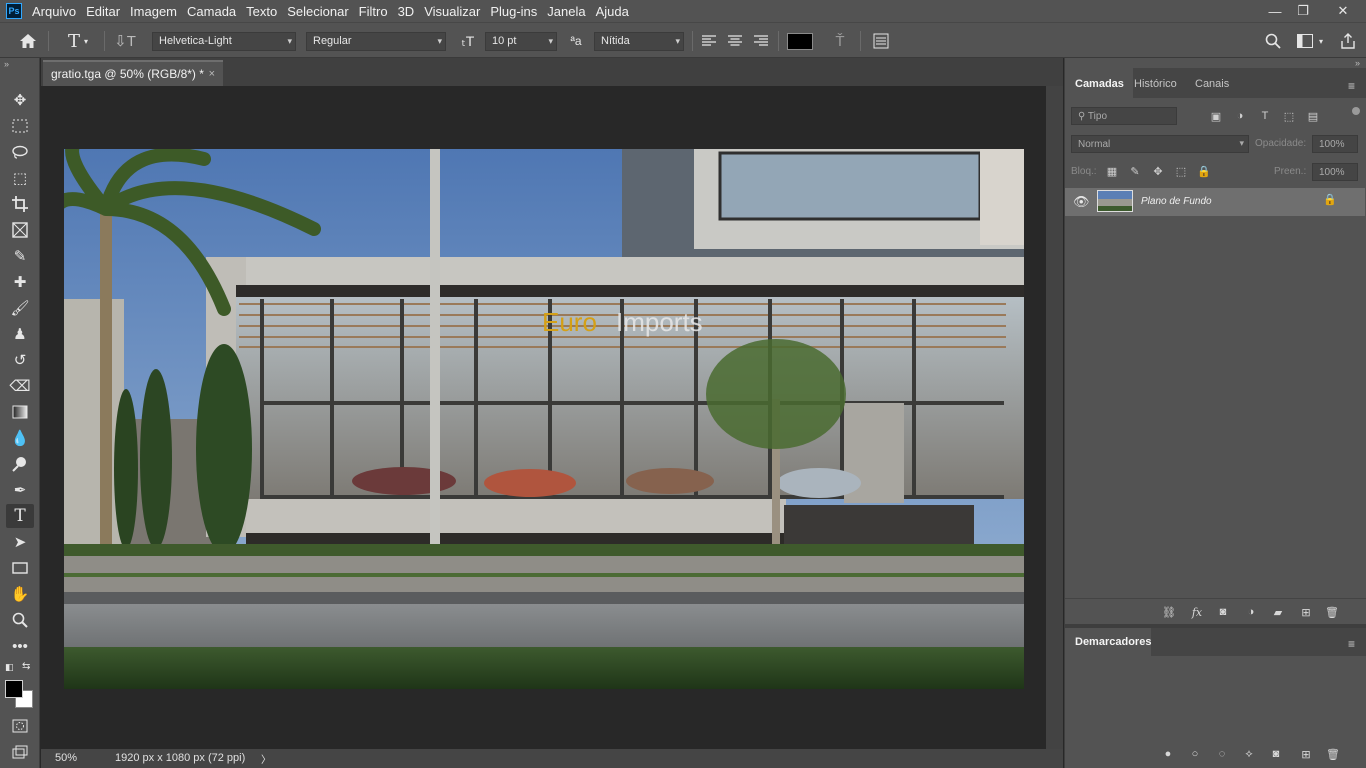 The image size is (1366, 768). I want to click on font-family-select: Helvetica-Light ▾, so click(224, 41).